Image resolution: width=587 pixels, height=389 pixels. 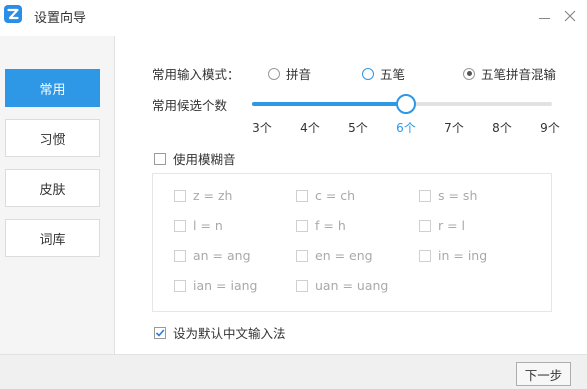 What do you see at coordinates (299, 74) in the screenshot?
I see `radio-label: 拼音` at bounding box center [299, 74].